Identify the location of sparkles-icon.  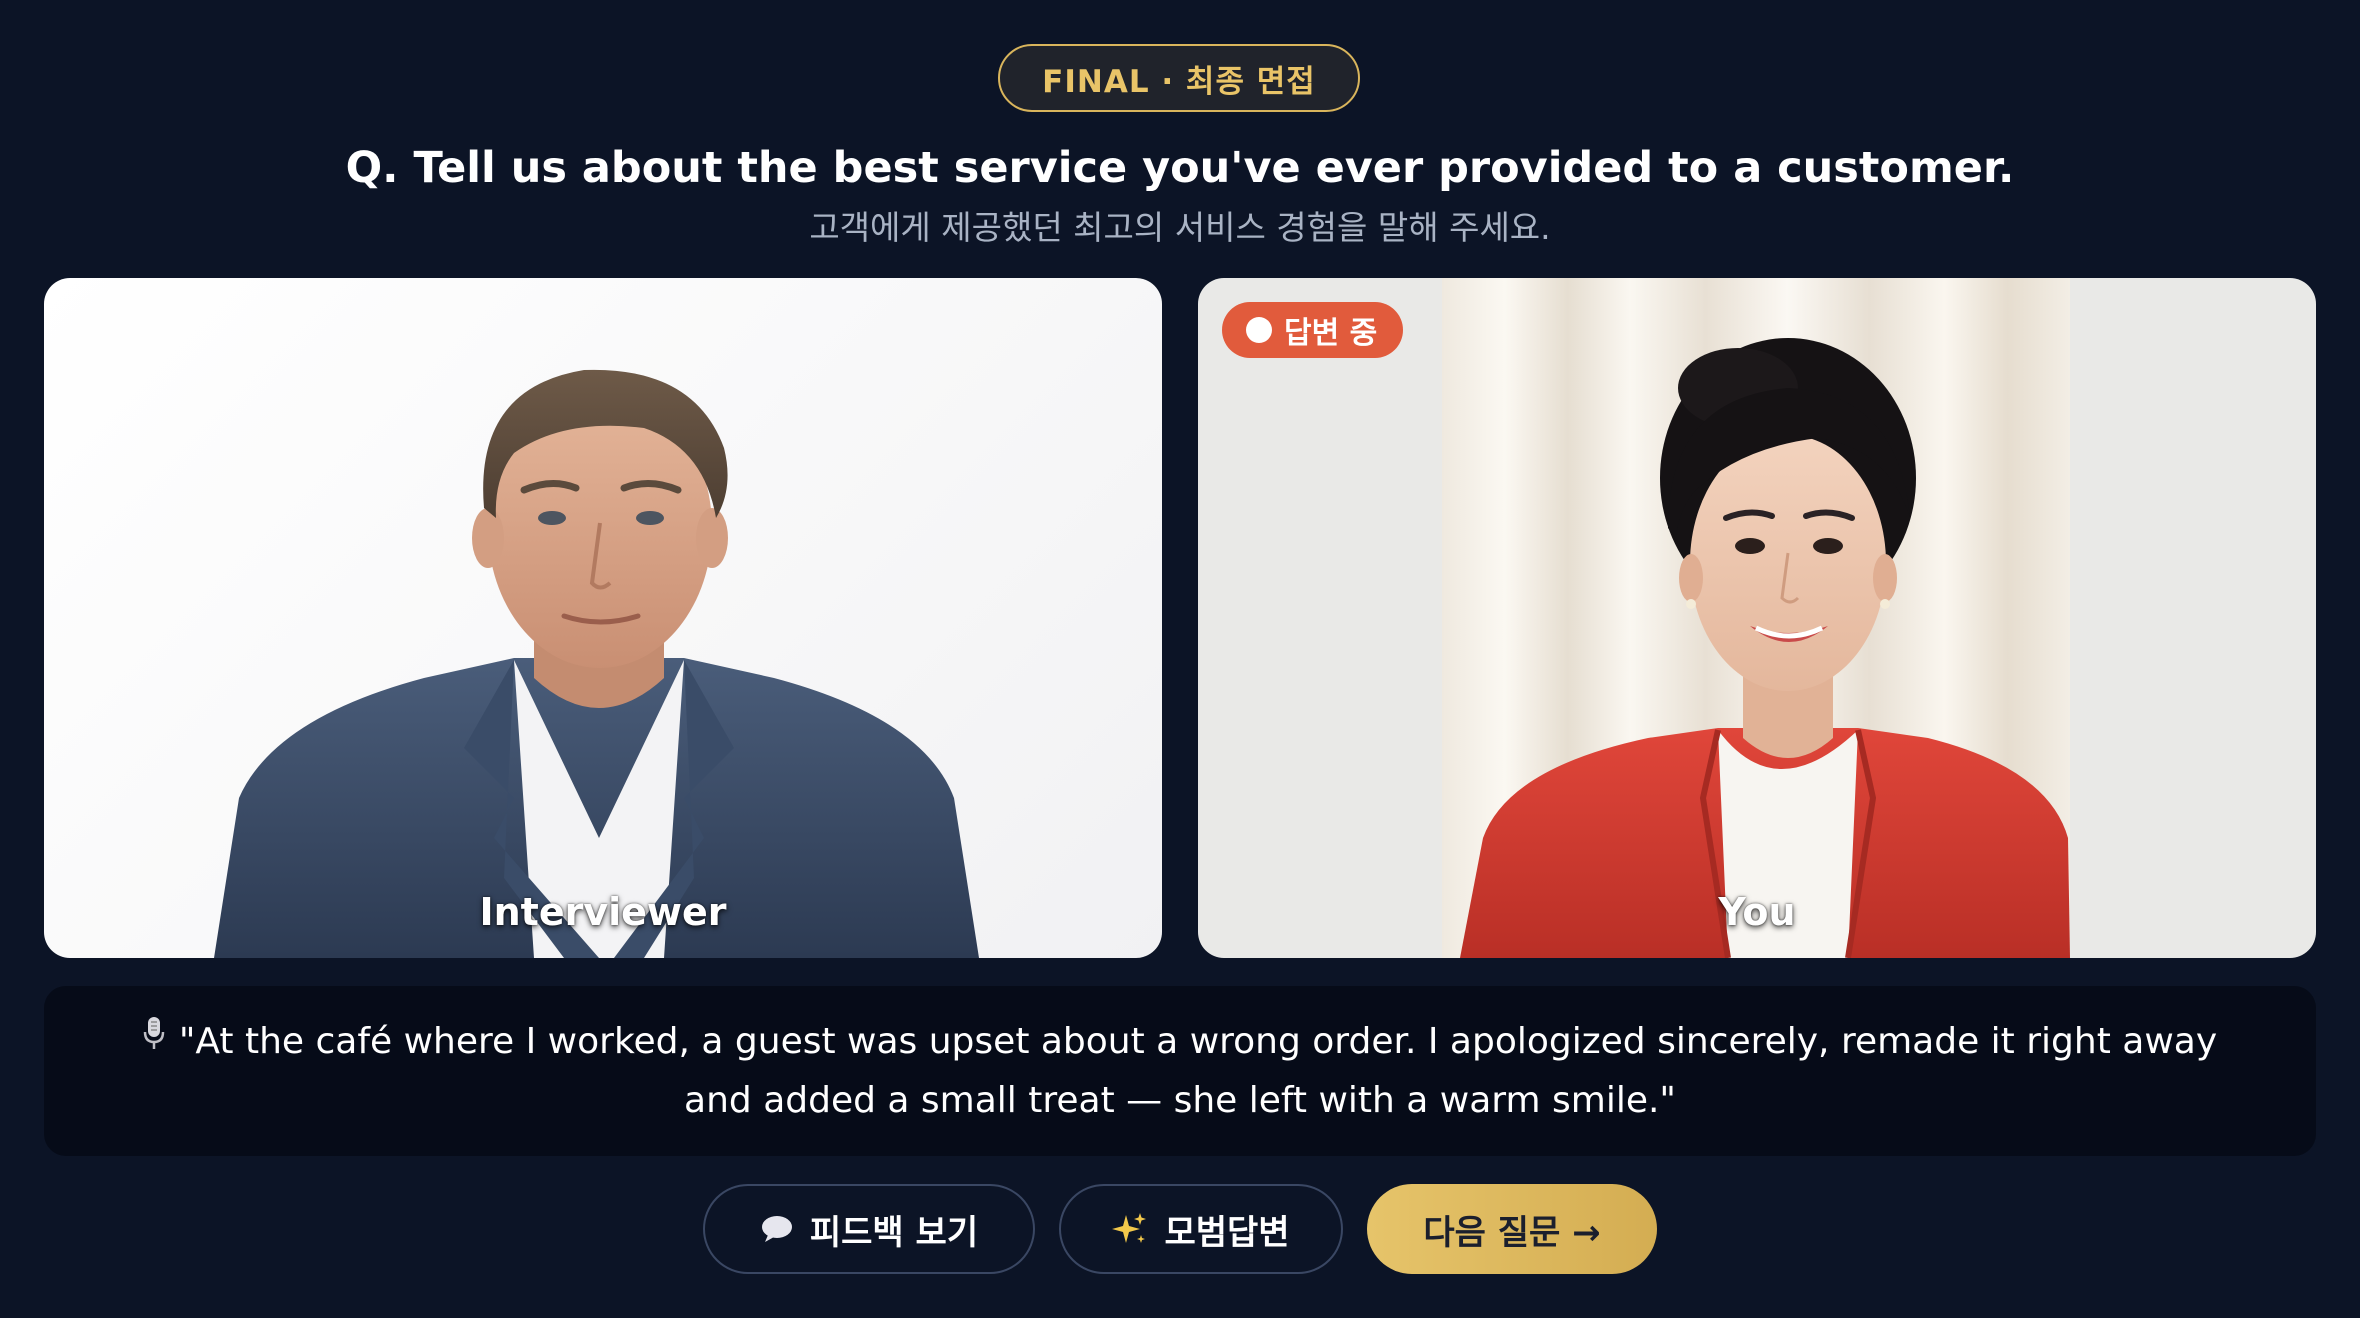
(1130, 1229).